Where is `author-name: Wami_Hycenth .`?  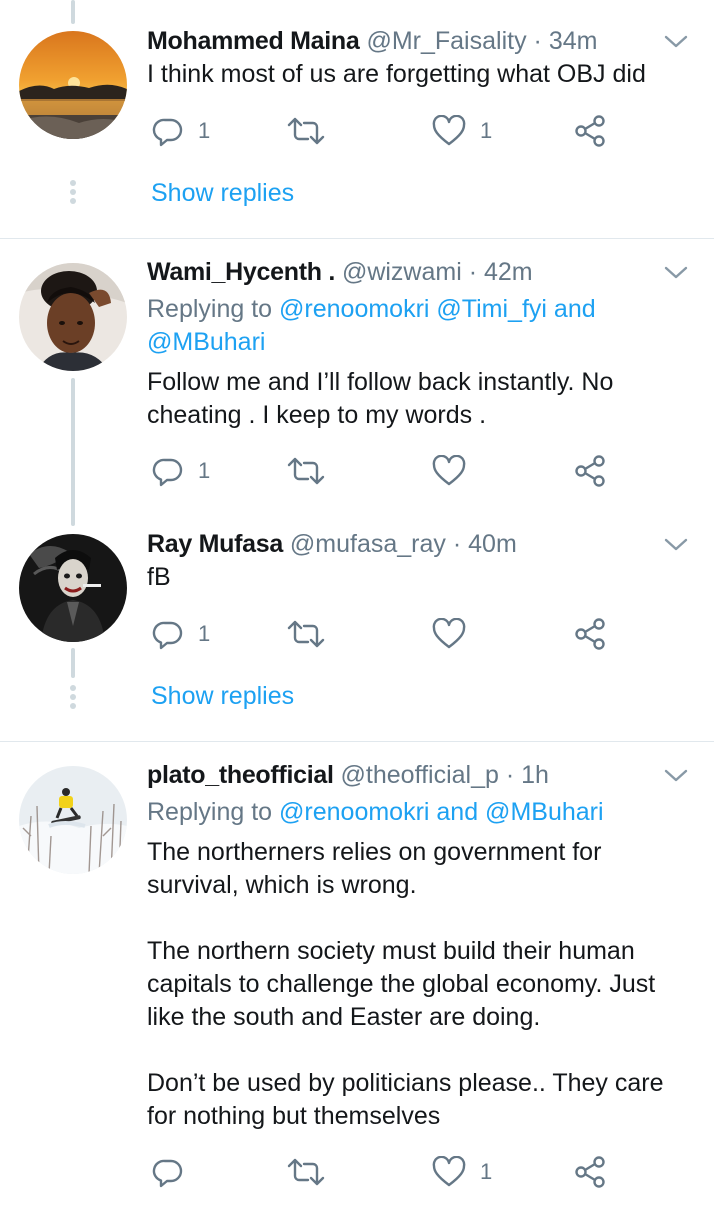
author-name: Wami_Hycenth . is located at coordinates (241, 272).